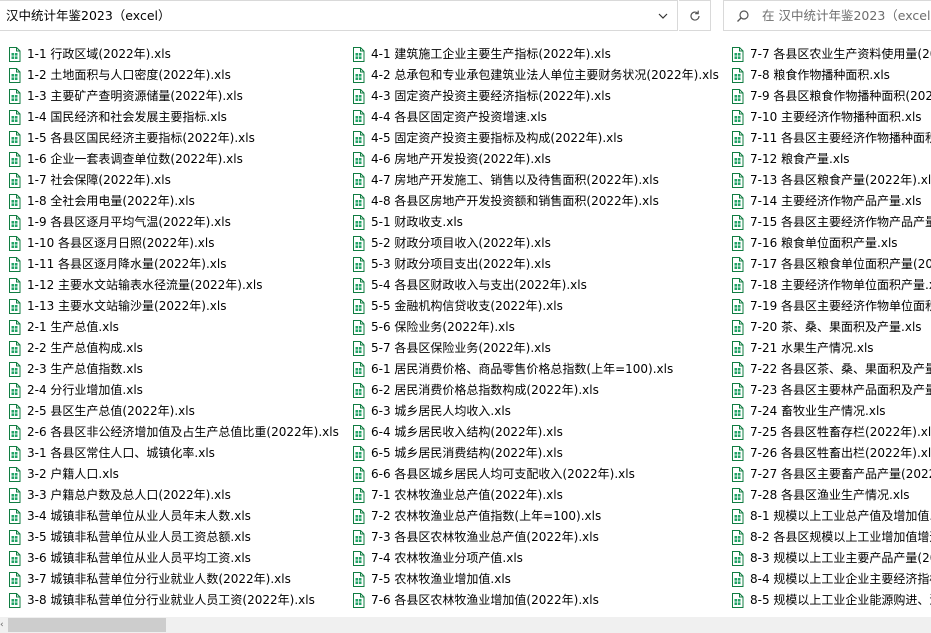 The width and height of the screenshot is (931, 633). What do you see at coordinates (63, 327) in the screenshot?
I see `file-item: 2-1 生产总值.xls` at bounding box center [63, 327].